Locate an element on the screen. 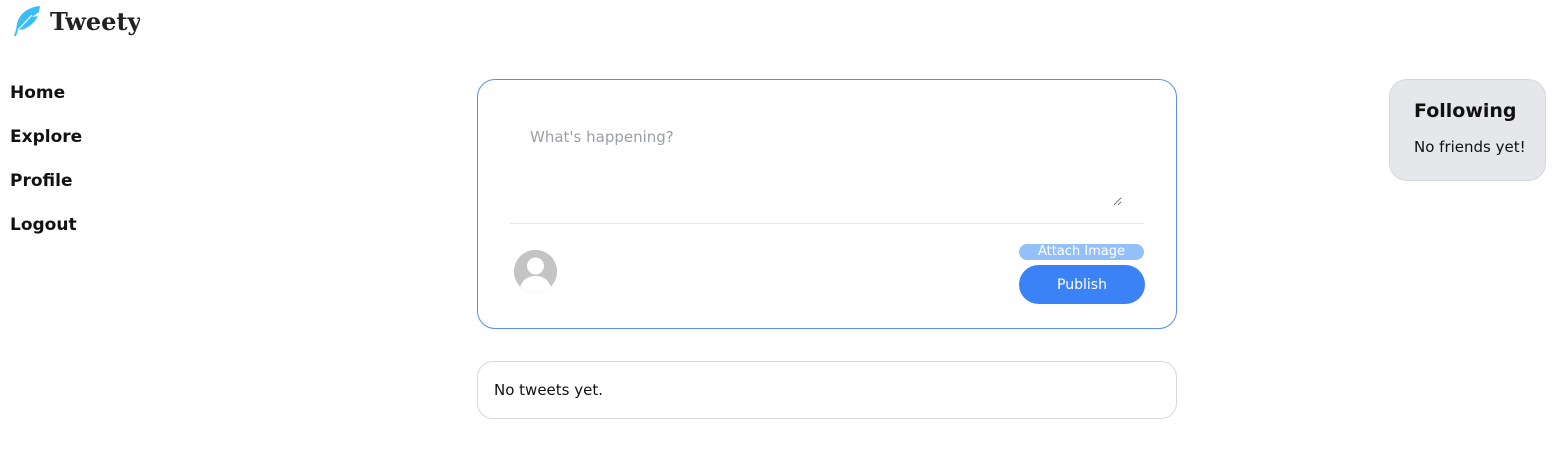 The width and height of the screenshot is (1567, 464). app-logo: Tweety is located at coordinates (75, 21).